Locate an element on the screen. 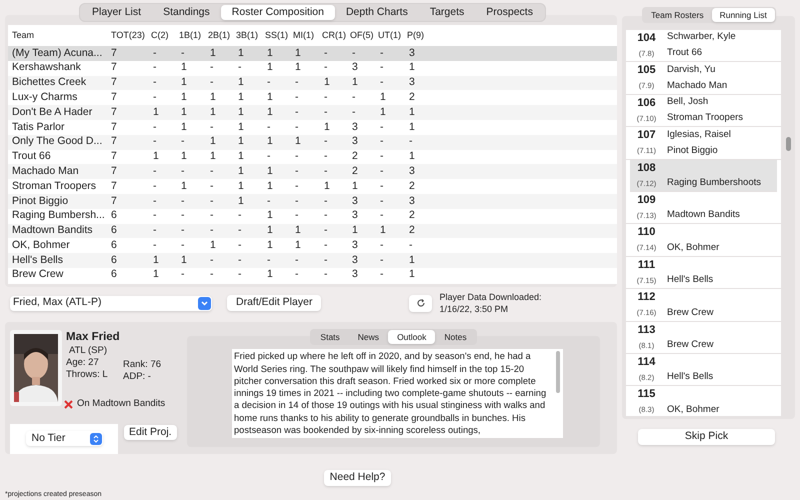  need-help-button: Need Help? is located at coordinates (358, 478).